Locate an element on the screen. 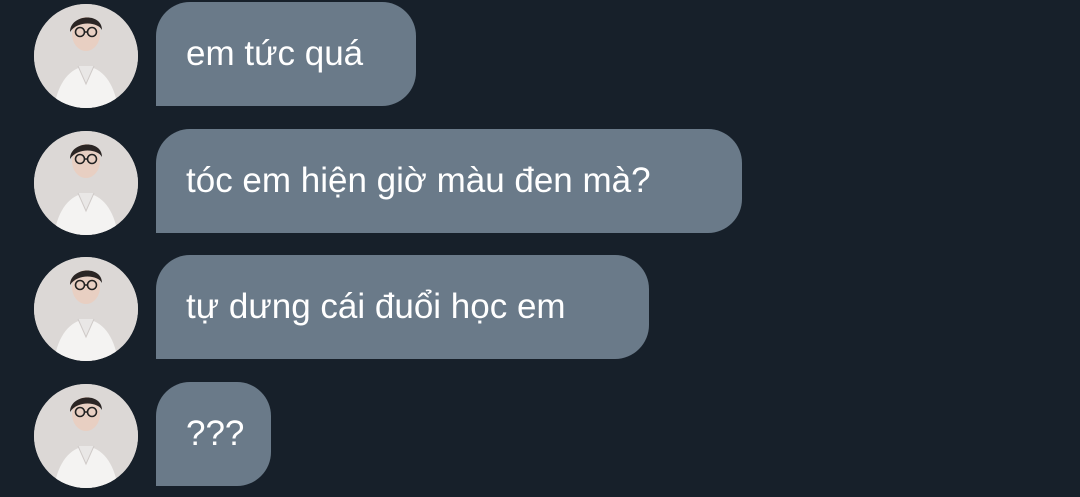  message-bubble: tóc em hiện giờ màu đen mà? is located at coordinates (449, 181).